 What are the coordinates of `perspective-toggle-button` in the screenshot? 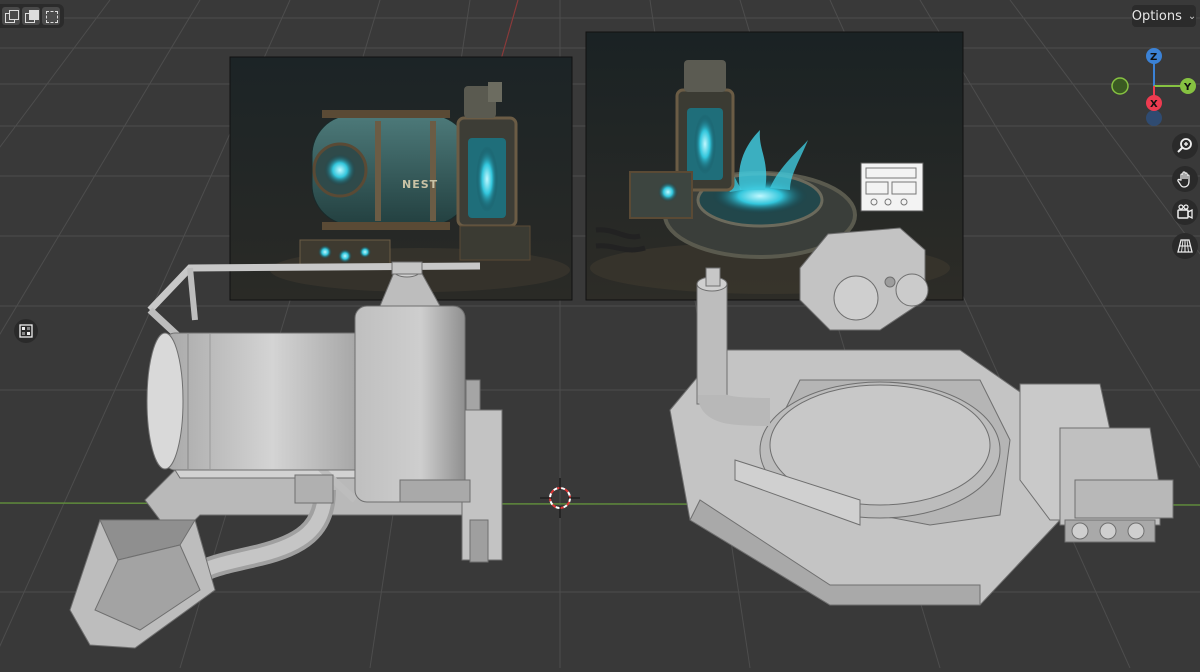 It's located at (1185, 246).